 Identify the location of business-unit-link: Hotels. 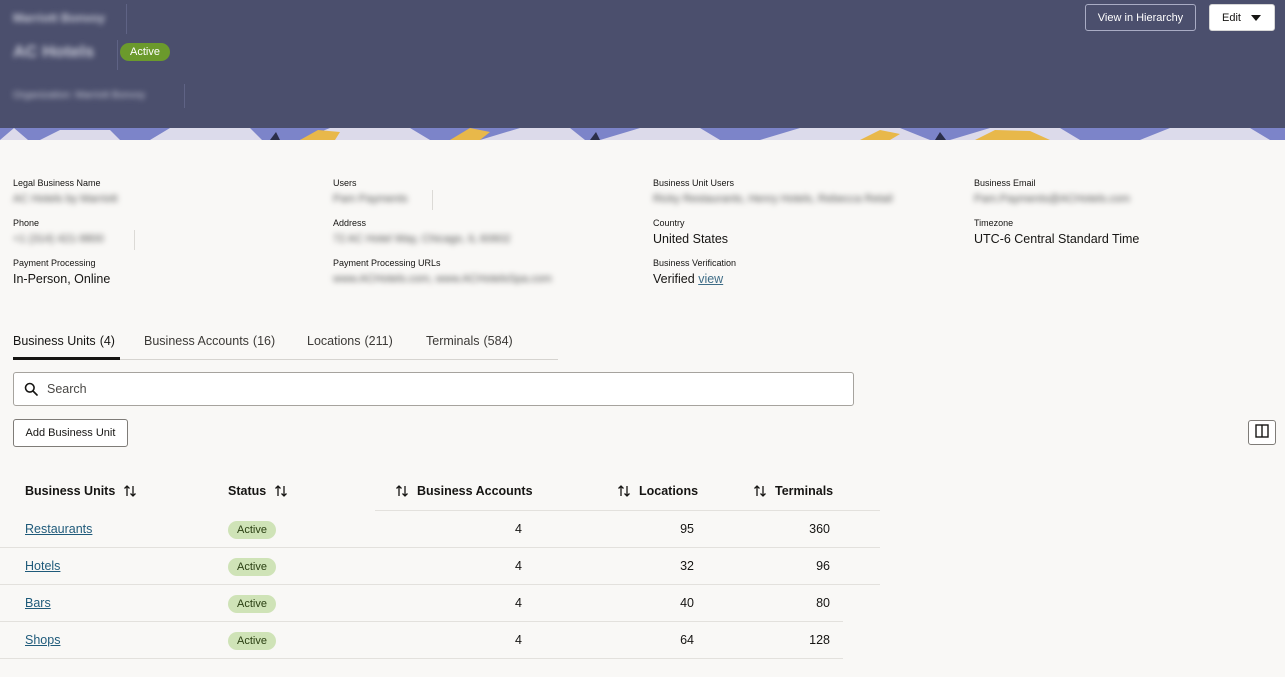
(42, 566).